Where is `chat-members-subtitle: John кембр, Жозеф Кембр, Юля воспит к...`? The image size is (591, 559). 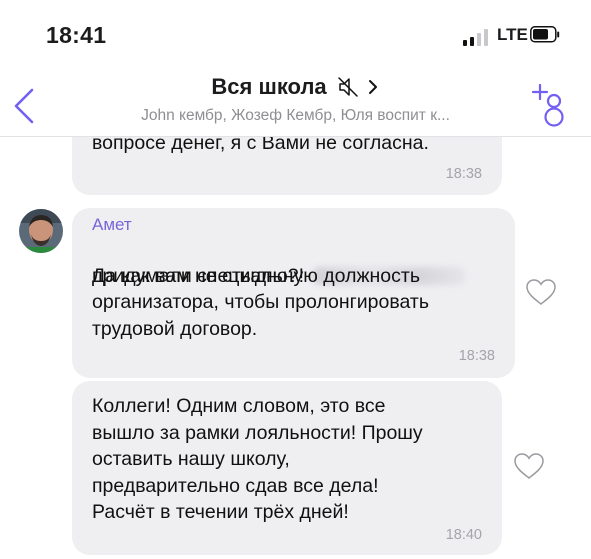 chat-members-subtitle: John кембр, Жозеф Кембр, Юля воспит к... is located at coordinates (295, 116).